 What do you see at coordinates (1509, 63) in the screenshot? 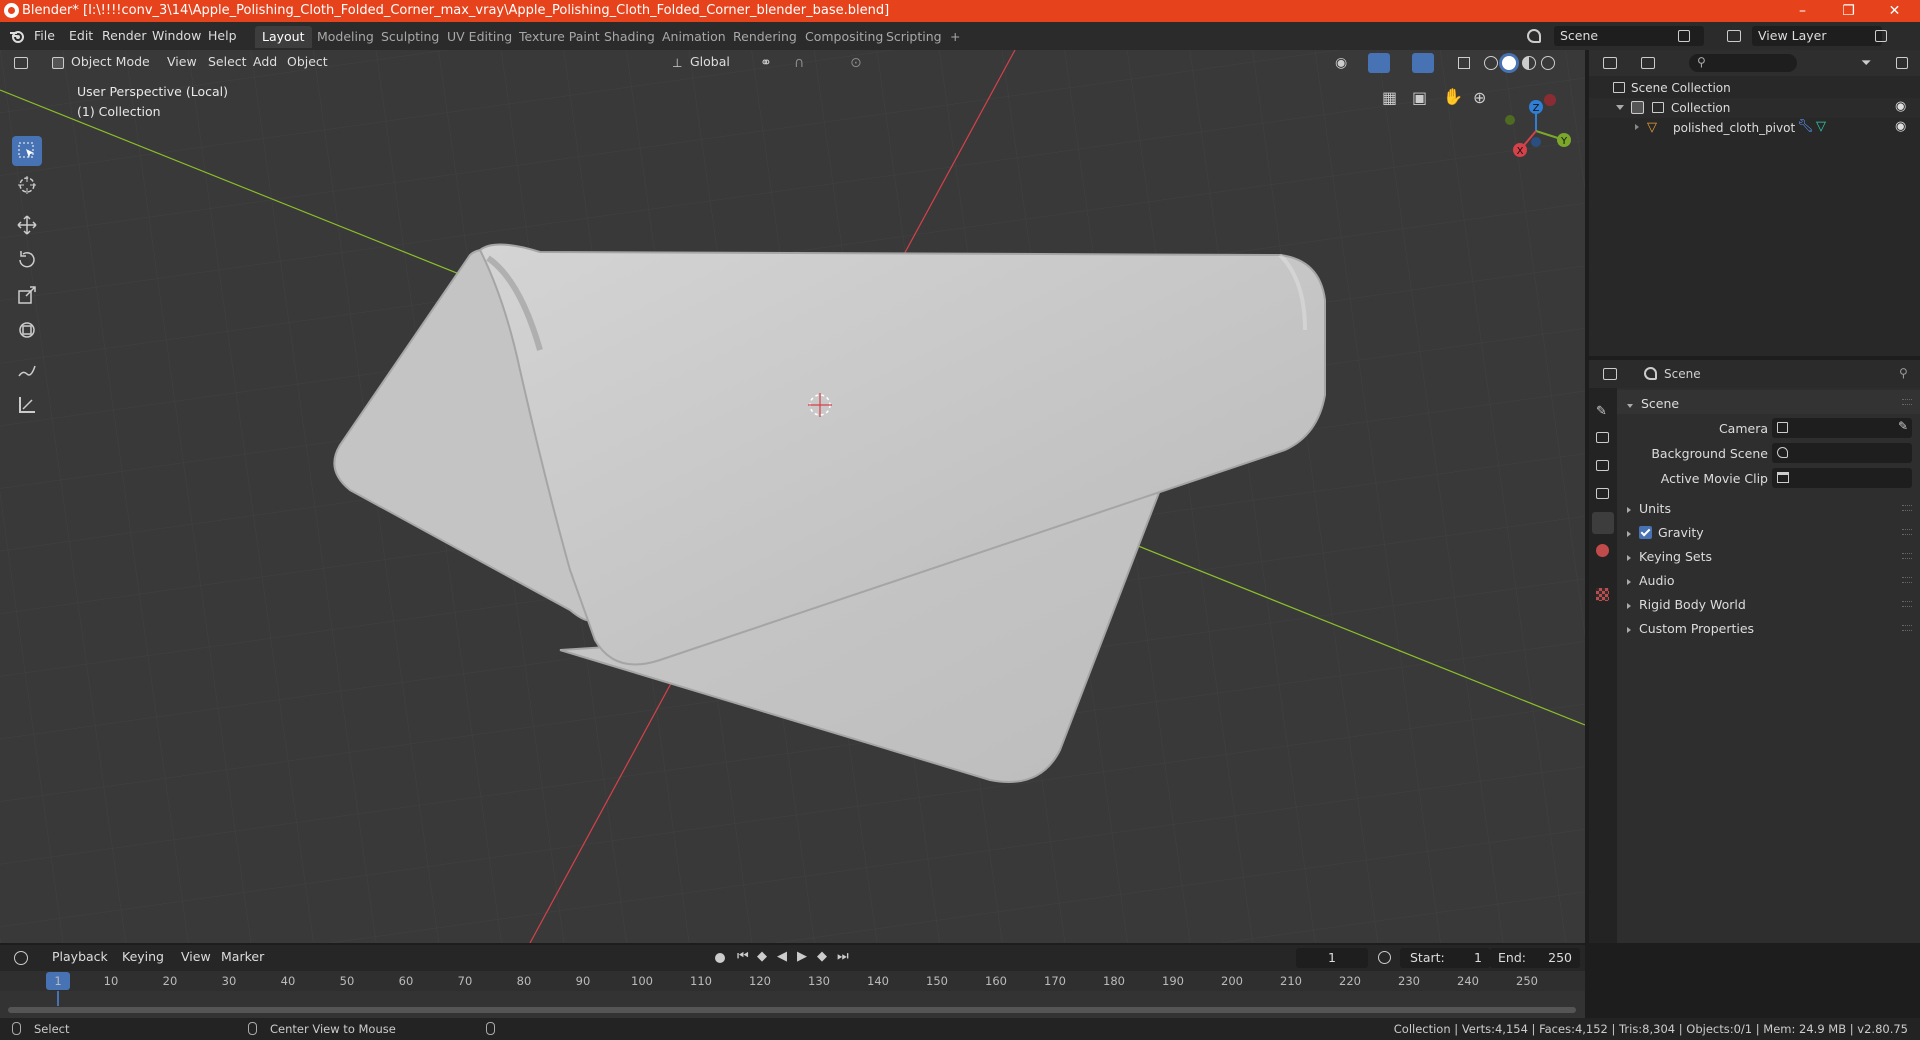
I see `solid-shading-icon` at bounding box center [1509, 63].